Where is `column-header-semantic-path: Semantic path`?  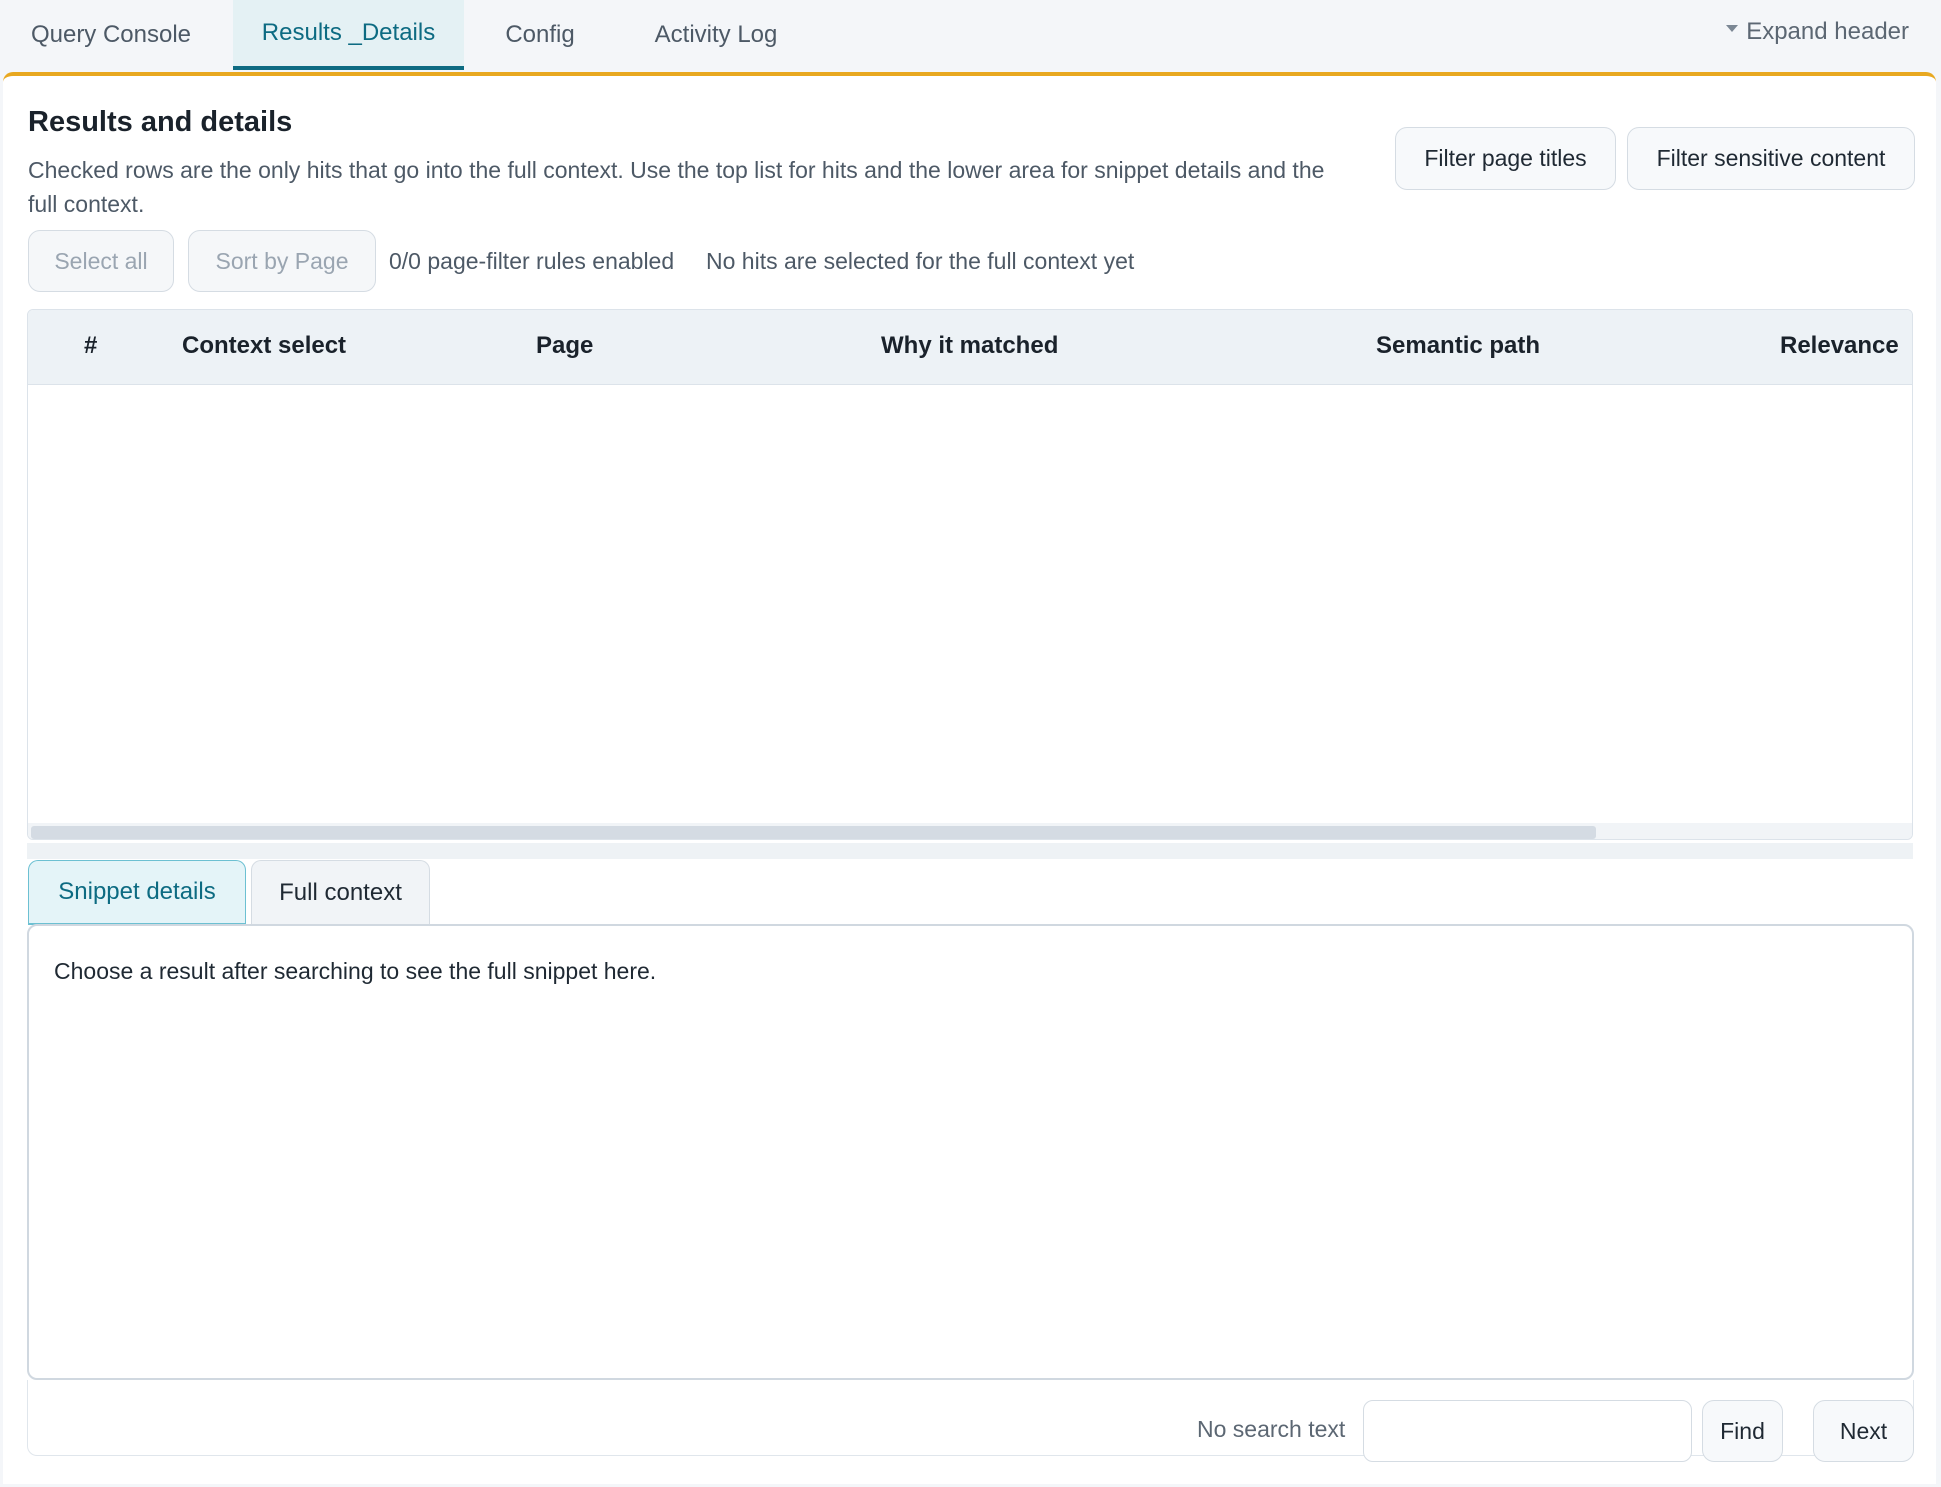
column-header-semantic-path: Semantic path is located at coordinates (1458, 346).